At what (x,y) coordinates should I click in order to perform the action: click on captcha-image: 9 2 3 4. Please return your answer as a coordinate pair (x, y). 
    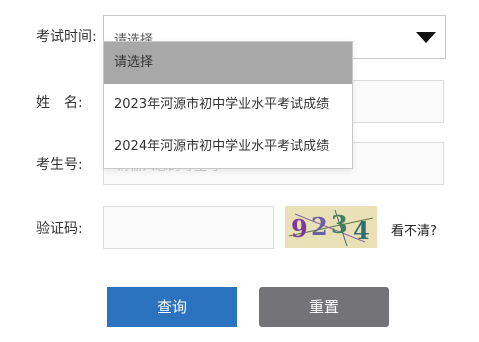
    Looking at the image, I should click on (331, 227).